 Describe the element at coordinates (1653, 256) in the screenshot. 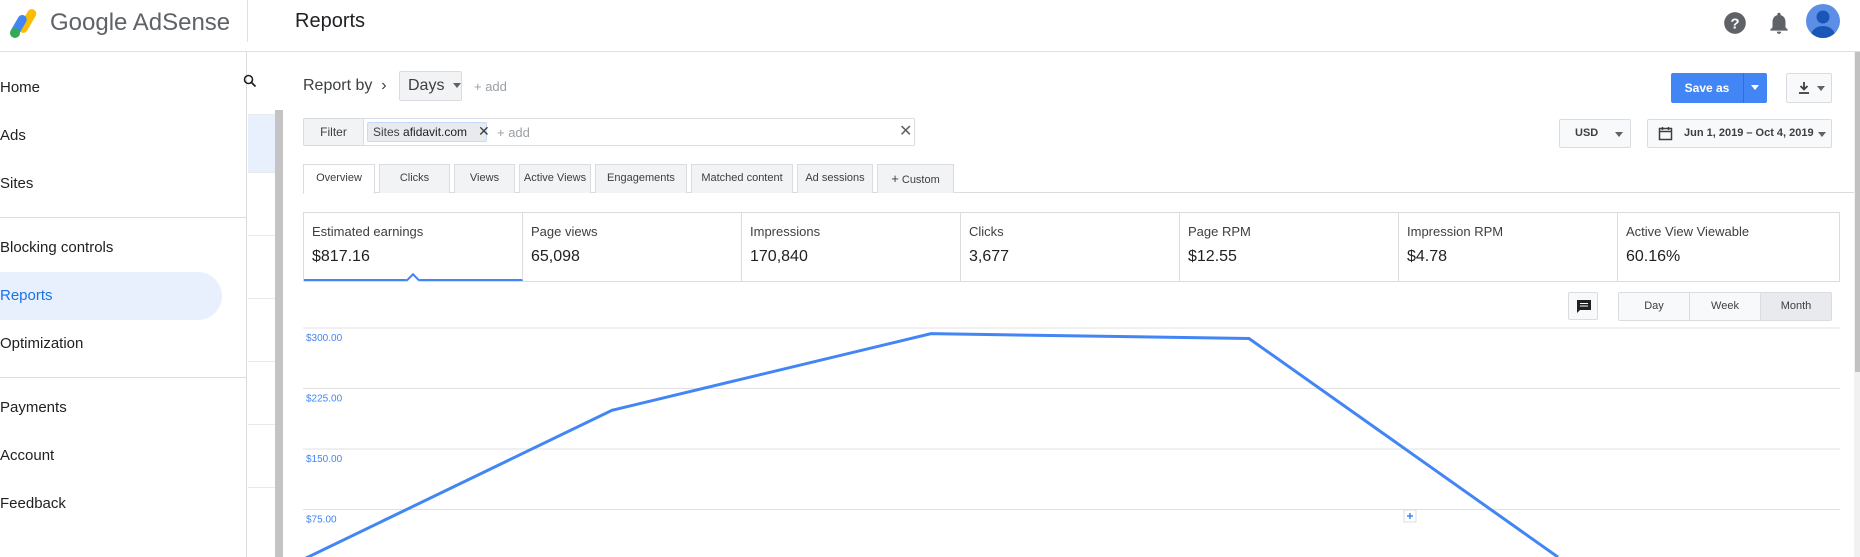

I see `metric-value: 60.16%` at that location.